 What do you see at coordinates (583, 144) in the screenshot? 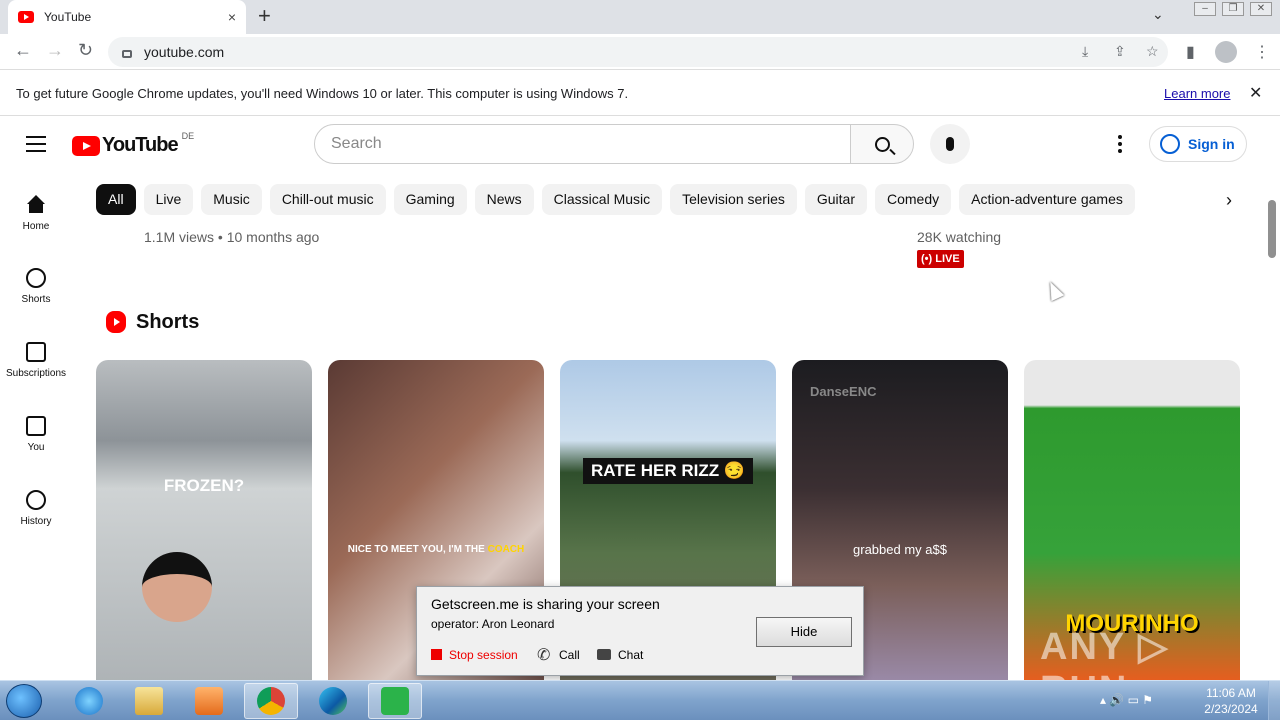
I see `search-input: Search` at bounding box center [583, 144].